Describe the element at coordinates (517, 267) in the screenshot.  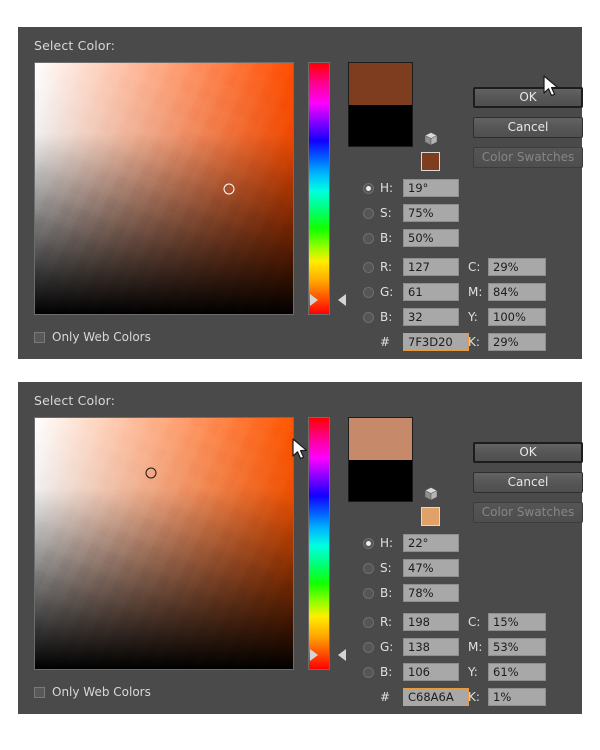
I see `input-cyan-top: 29%` at that location.